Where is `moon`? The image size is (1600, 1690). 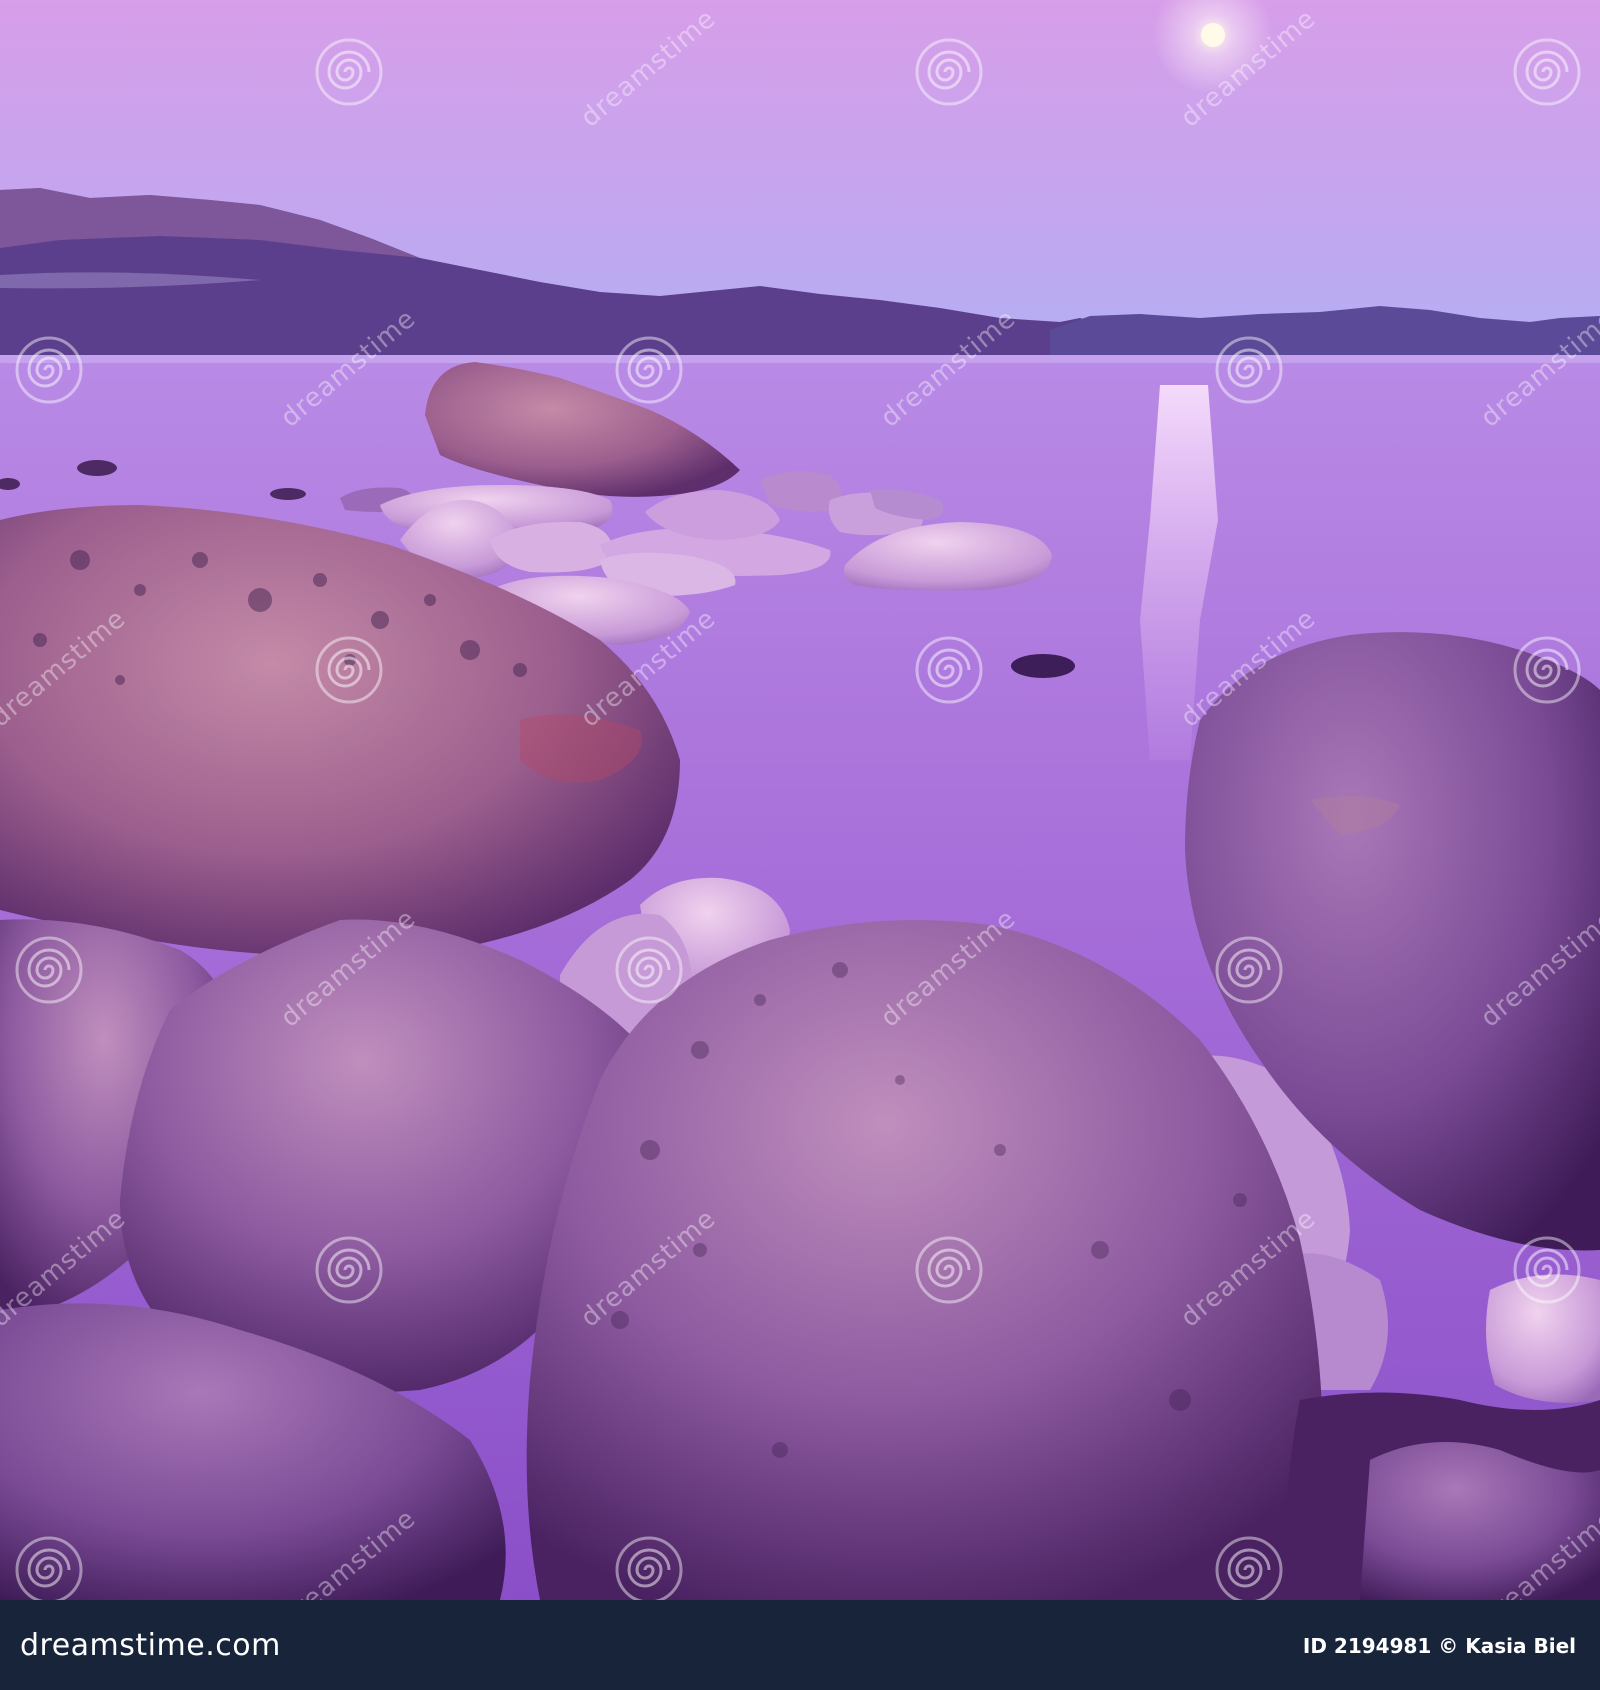
moon is located at coordinates (1213, 35).